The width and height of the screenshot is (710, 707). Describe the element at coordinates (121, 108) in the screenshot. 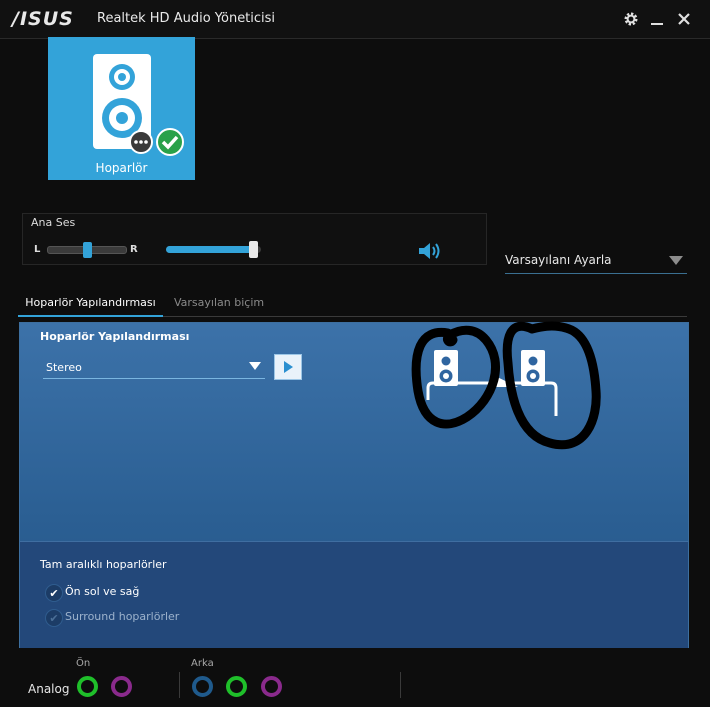

I see `speaker-device-tile: Hoparlör` at that location.